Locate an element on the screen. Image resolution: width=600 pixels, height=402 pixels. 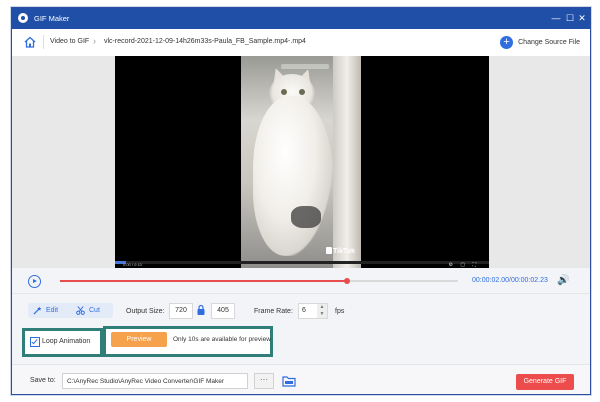
timeline-track is located at coordinates (259, 281).